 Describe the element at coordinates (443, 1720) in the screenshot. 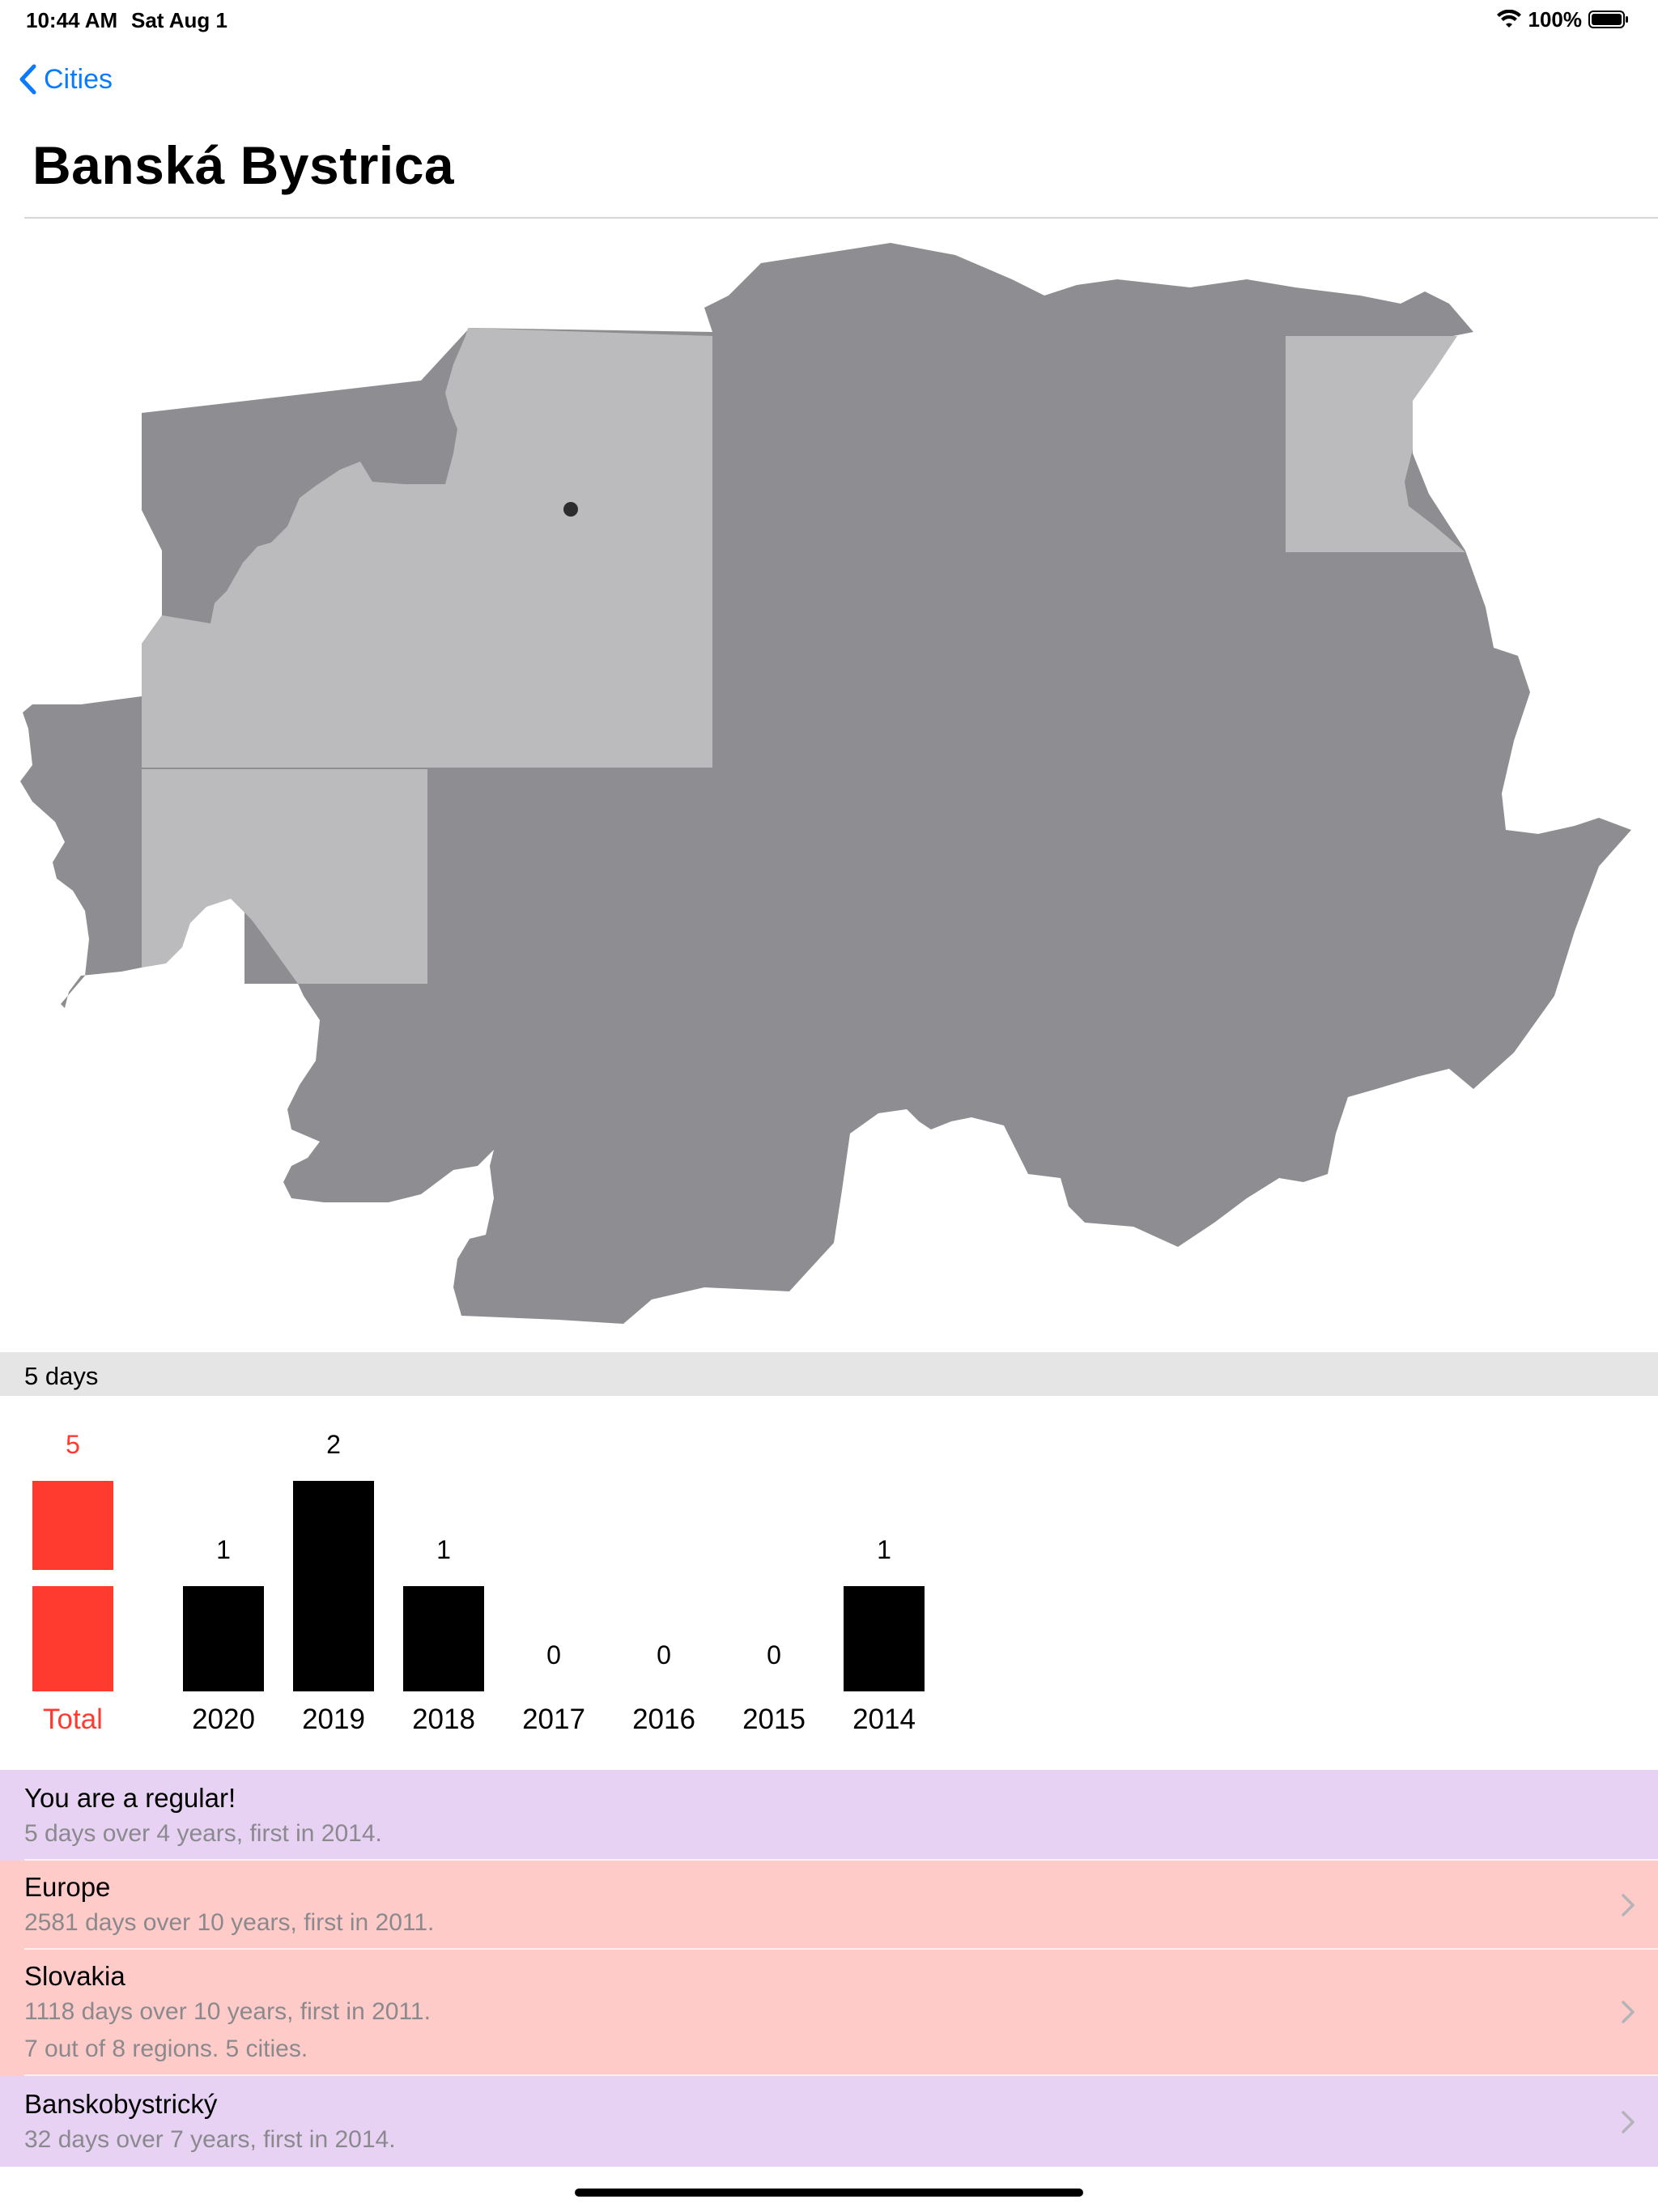

I see `year-label: 2018` at that location.